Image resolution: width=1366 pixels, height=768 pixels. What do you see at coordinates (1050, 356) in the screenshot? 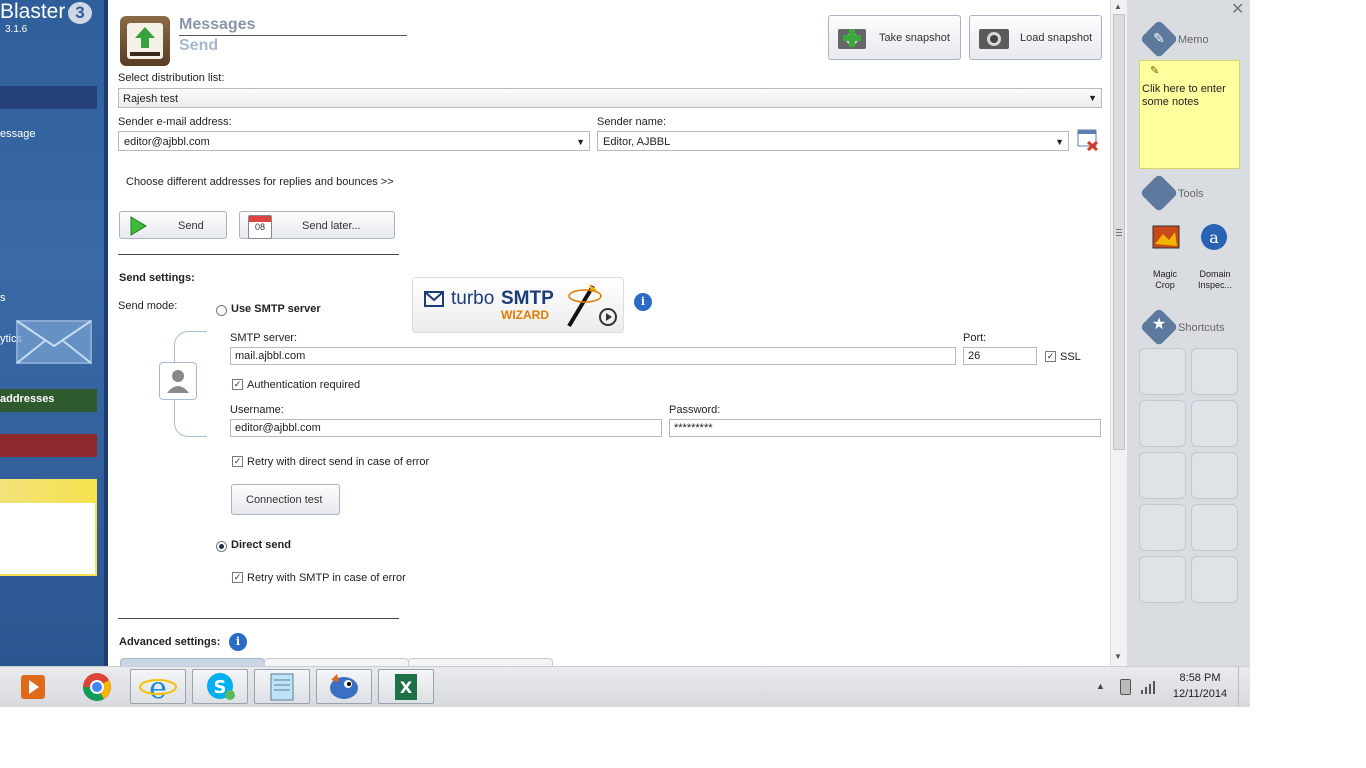
I see `ssl-checkbox: ✓` at bounding box center [1050, 356].